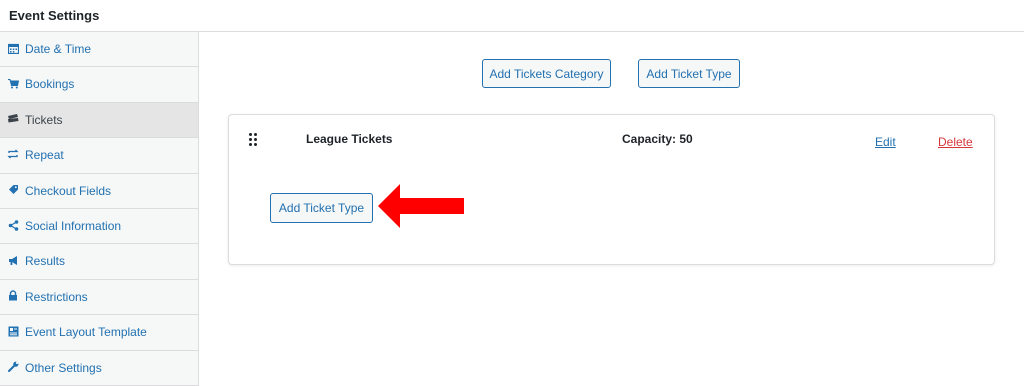  Describe the element at coordinates (50, 84) in the screenshot. I see `sidebar-item-label: Bookings` at that location.